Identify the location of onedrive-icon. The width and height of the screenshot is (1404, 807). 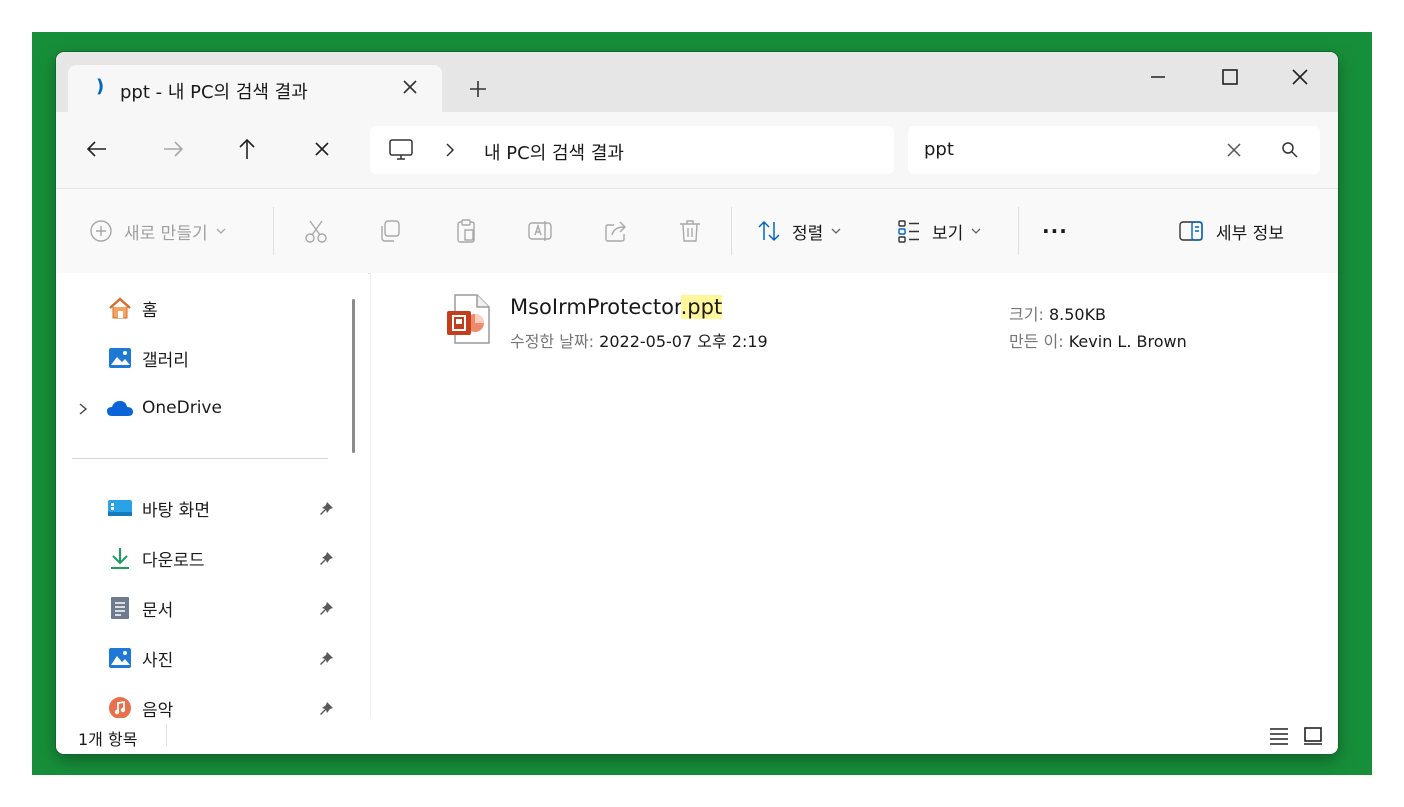
(120, 408).